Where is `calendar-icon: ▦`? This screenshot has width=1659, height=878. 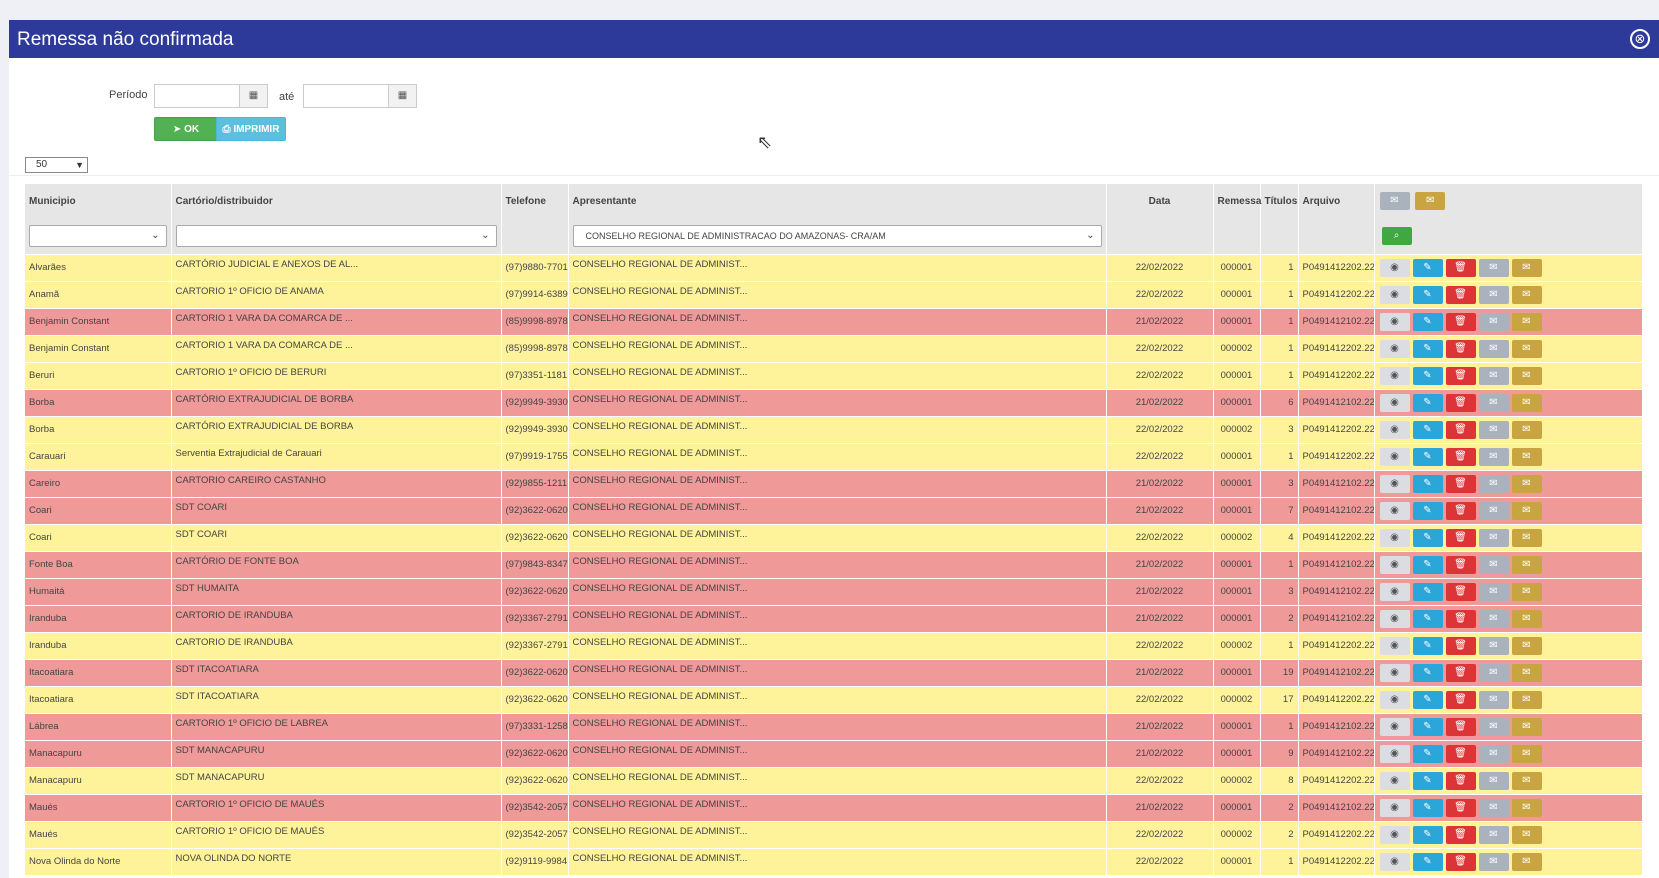
calendar-icon: ▦ is located at coordinates (402, 96).